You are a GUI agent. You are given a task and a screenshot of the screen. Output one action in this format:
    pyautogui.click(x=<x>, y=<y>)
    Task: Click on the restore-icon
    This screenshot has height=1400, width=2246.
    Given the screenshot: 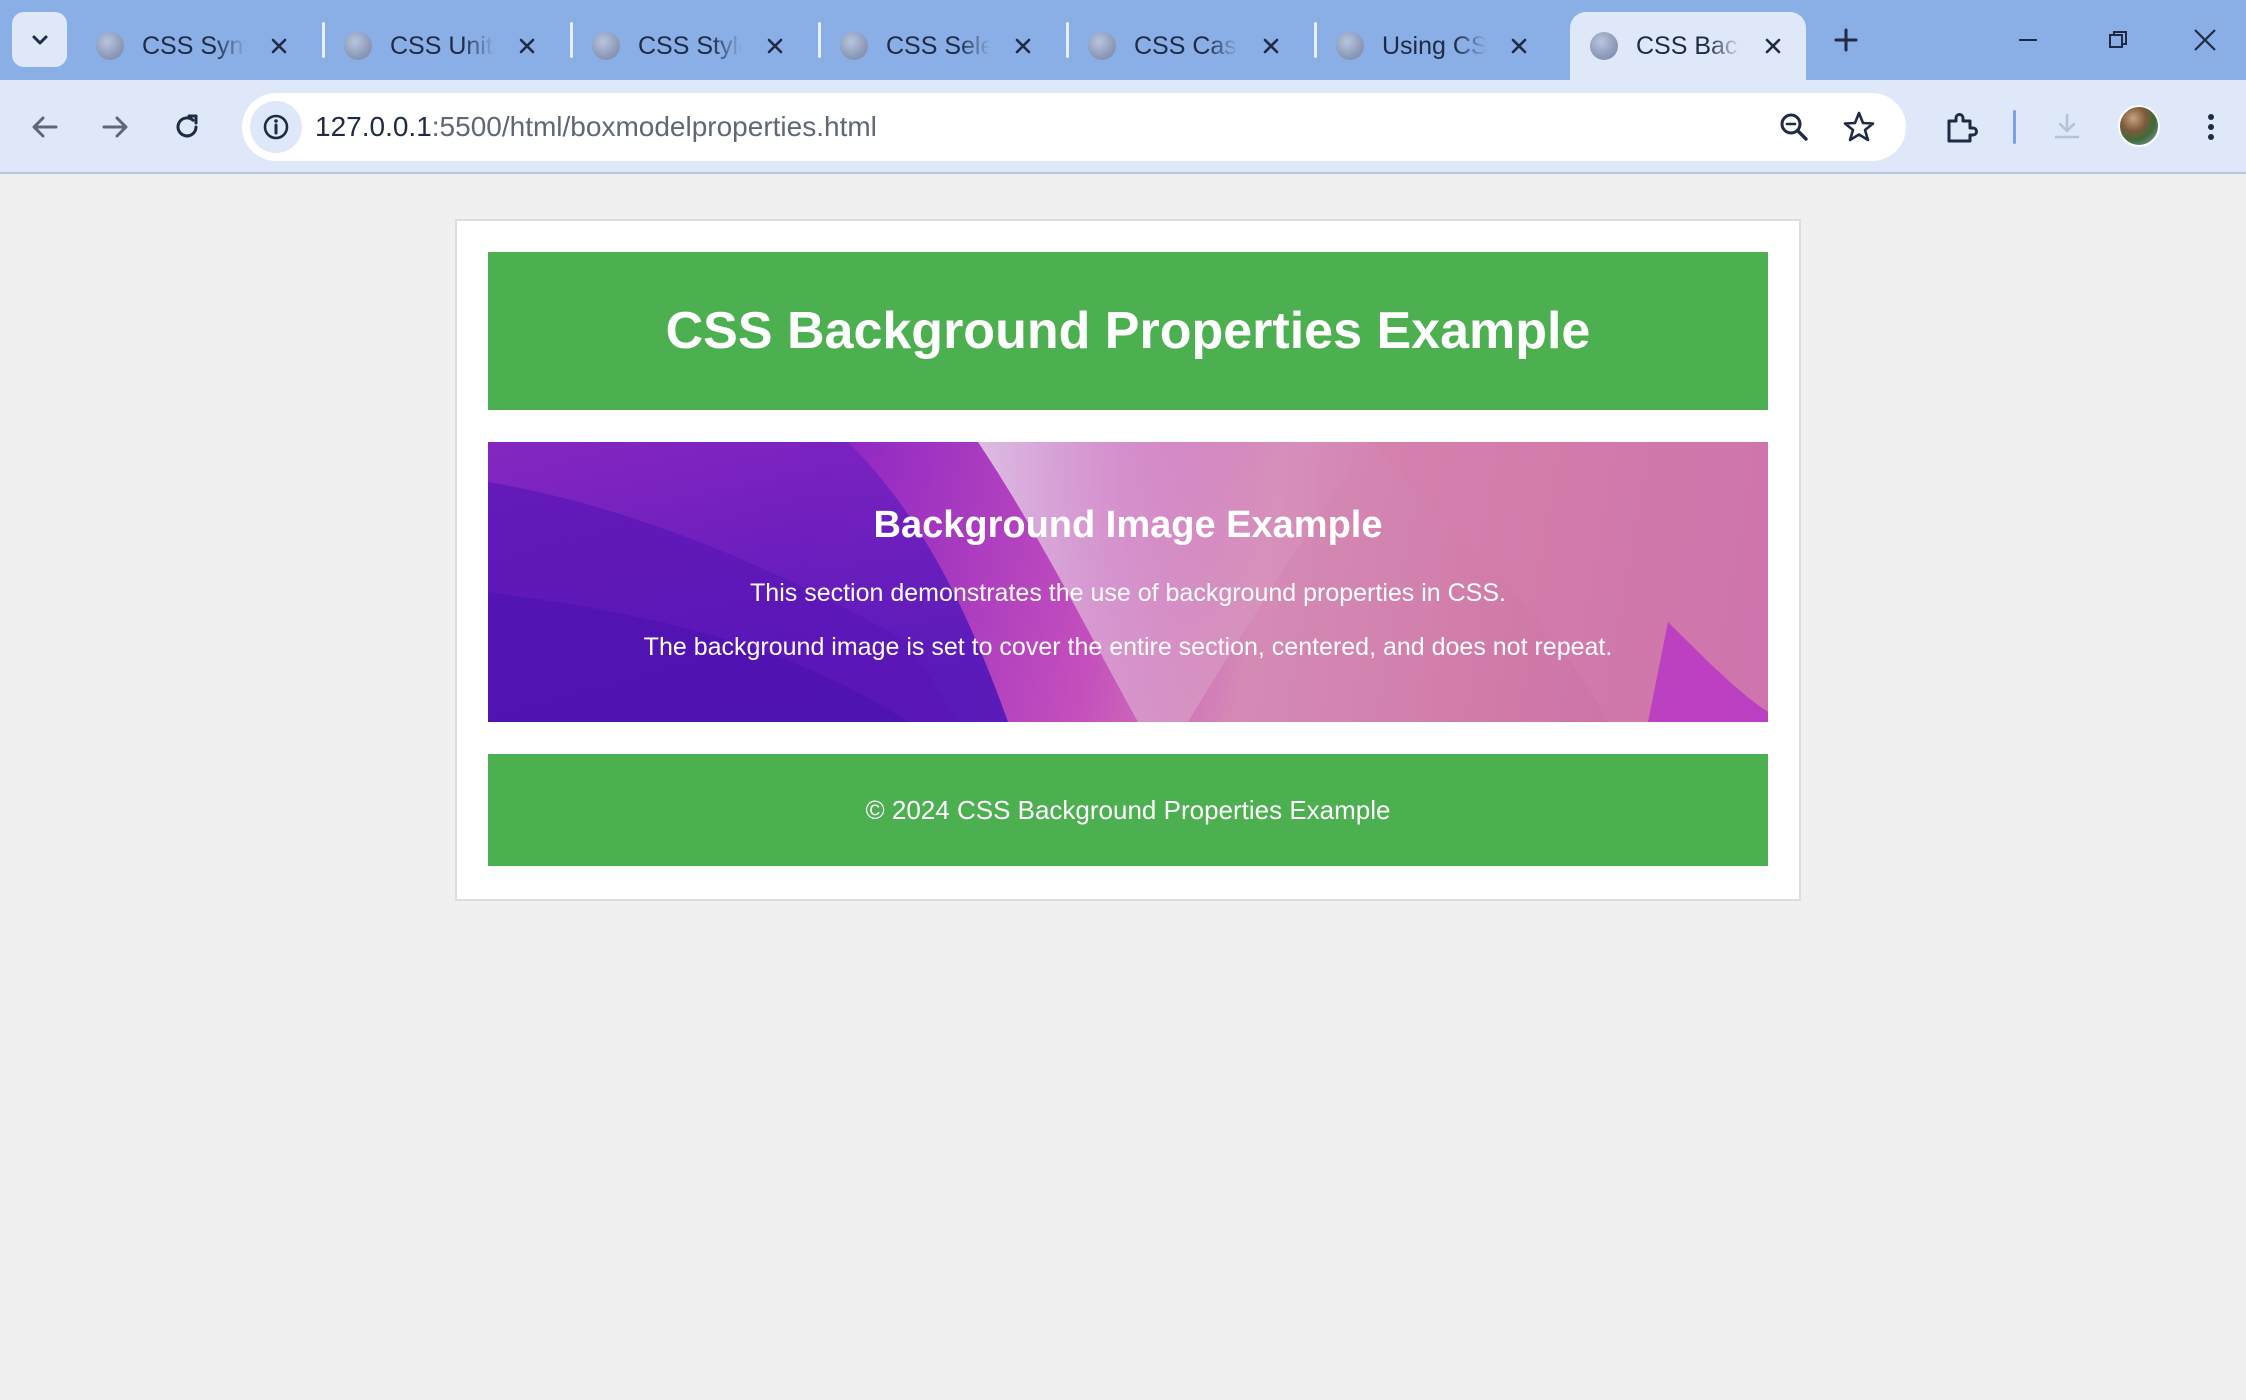 What is the action you would take?
    pyautogui.click(x=2118, y=39)
    